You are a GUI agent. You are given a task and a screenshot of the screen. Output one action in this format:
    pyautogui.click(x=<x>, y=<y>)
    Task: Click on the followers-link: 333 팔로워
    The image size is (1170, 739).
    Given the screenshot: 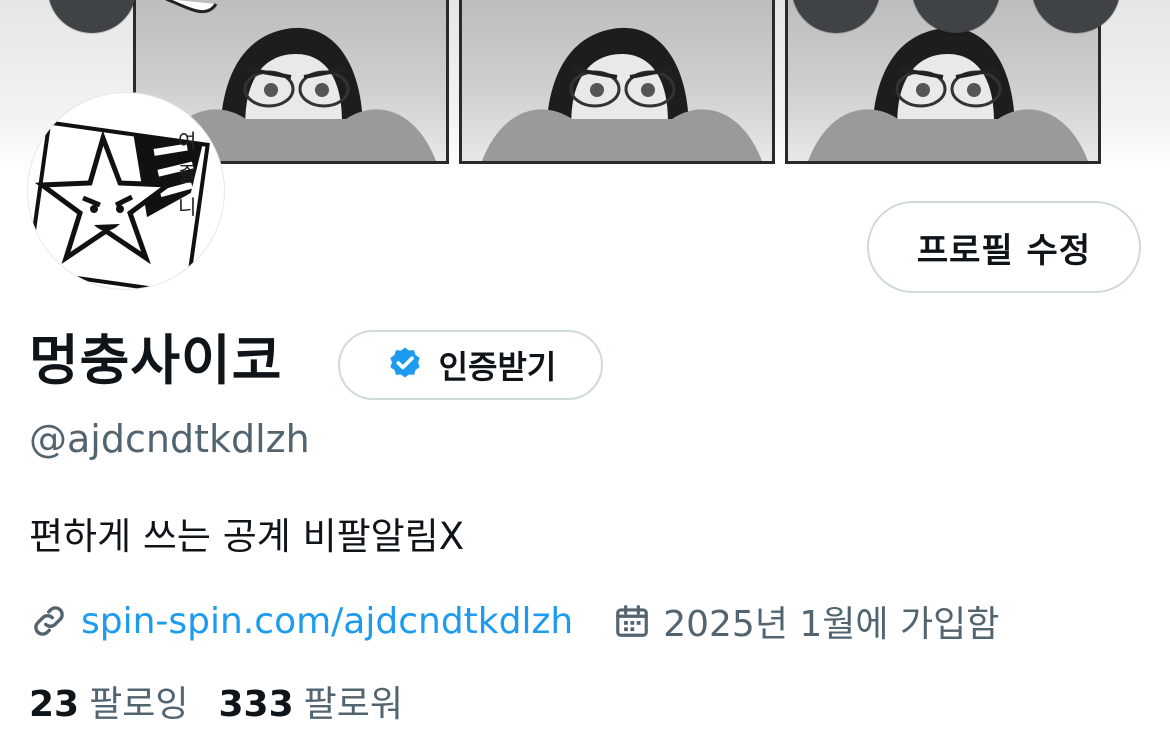 What is the action you would take?
    pyautogui.click(x=310, y=705)
    